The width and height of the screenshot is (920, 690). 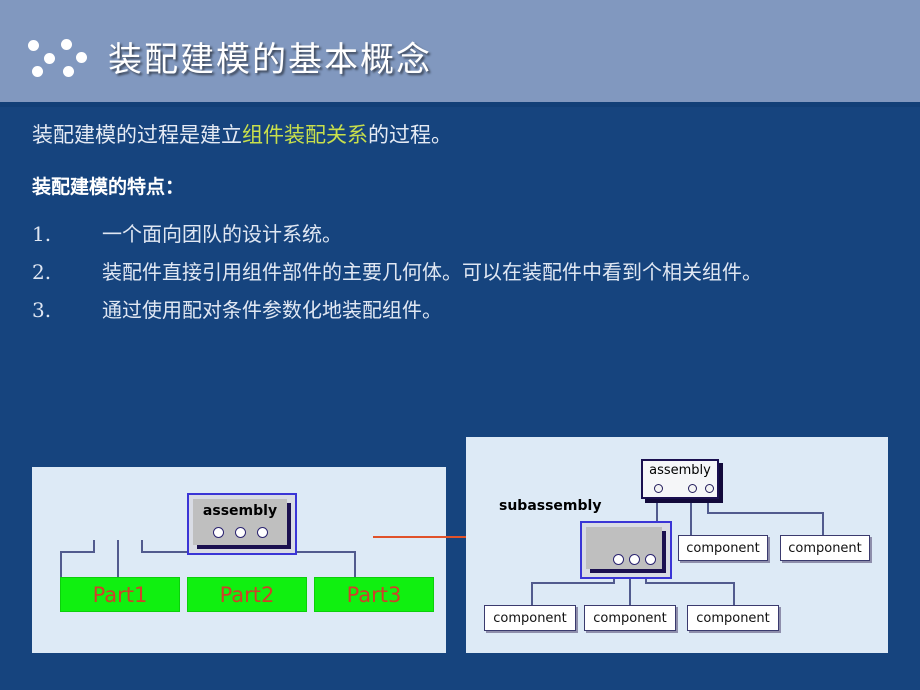 I want to click on subassembly-node, so click(x=626, y=550).